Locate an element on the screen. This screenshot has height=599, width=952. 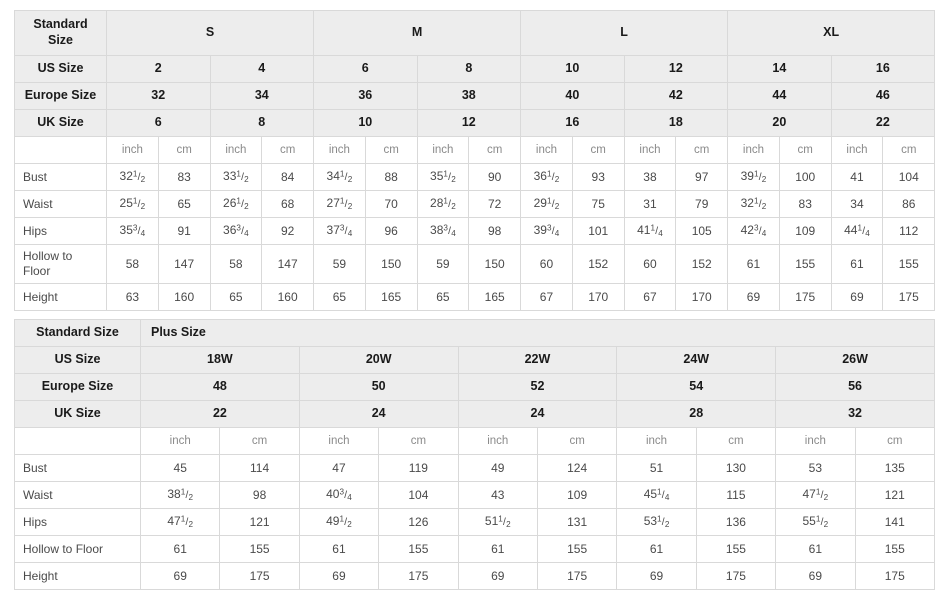
plus-measure-row: Bust 45 114 47 119 49 124 51 130 53 135 is located at coordinates (475, 468).